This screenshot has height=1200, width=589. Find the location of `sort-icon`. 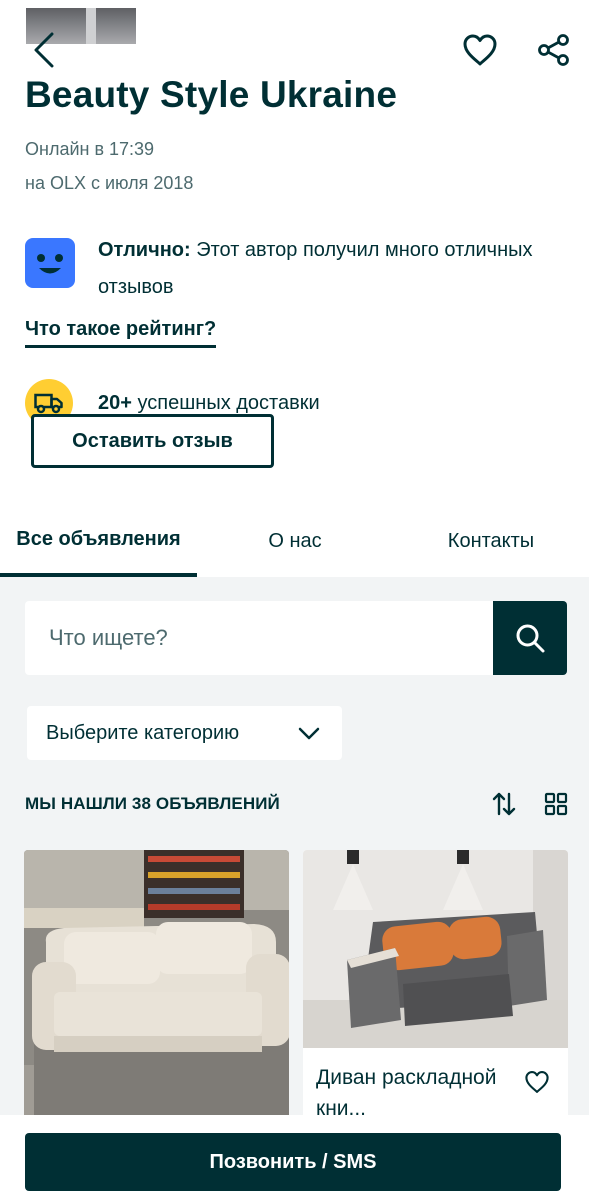

sort-icon is located at coordinates (504, 804).